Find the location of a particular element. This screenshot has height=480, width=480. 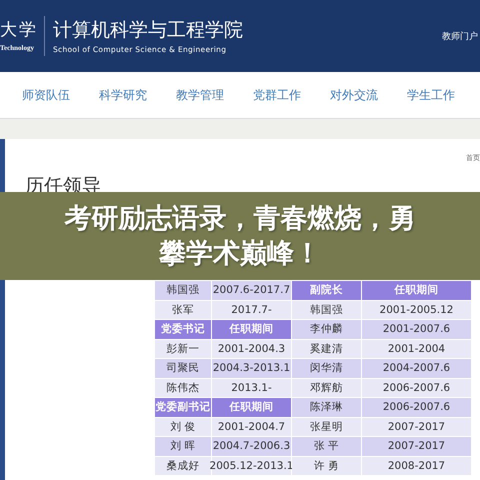

table-cell: 闵华清 is located at coordinates (326, 368).